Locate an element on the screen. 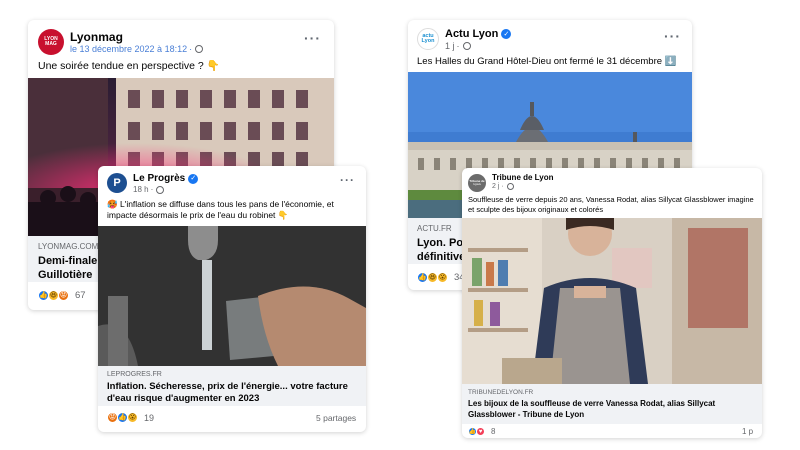 This screenshot has width=800, height=450. reaction-count: 19 is located at coordinates (149, 417).